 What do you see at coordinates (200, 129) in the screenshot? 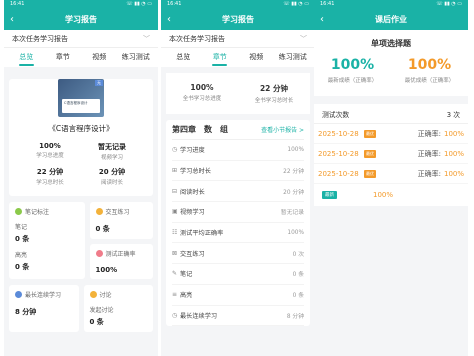
I see `chapter-title: 第四章 数 组` at bounding box center [200, 129].